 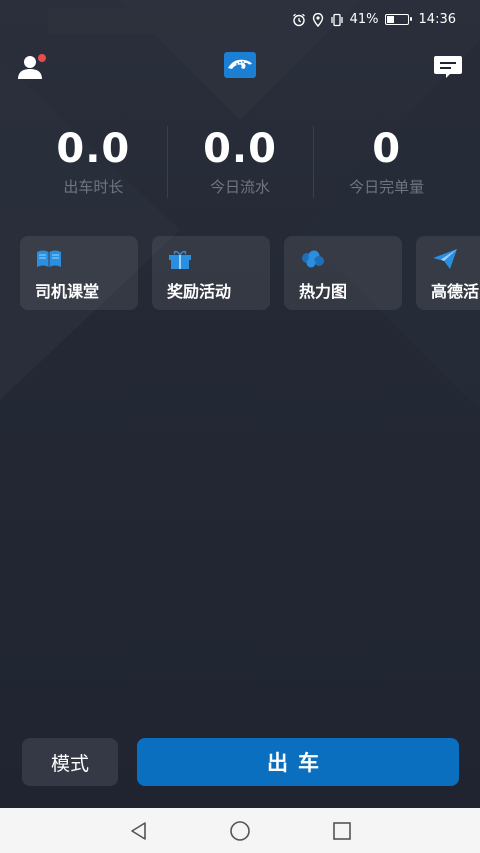 I want to click on stat-online-duration: 0.0 出车时长, so click(x=93, y=164).